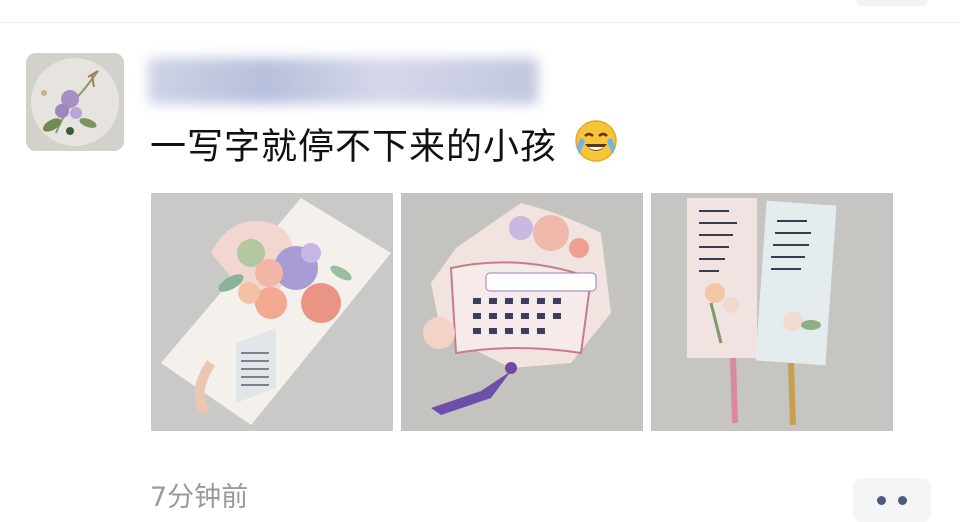 This screenshot has height=522, width=960. I want to click on avatar-image, so click(75, 102).